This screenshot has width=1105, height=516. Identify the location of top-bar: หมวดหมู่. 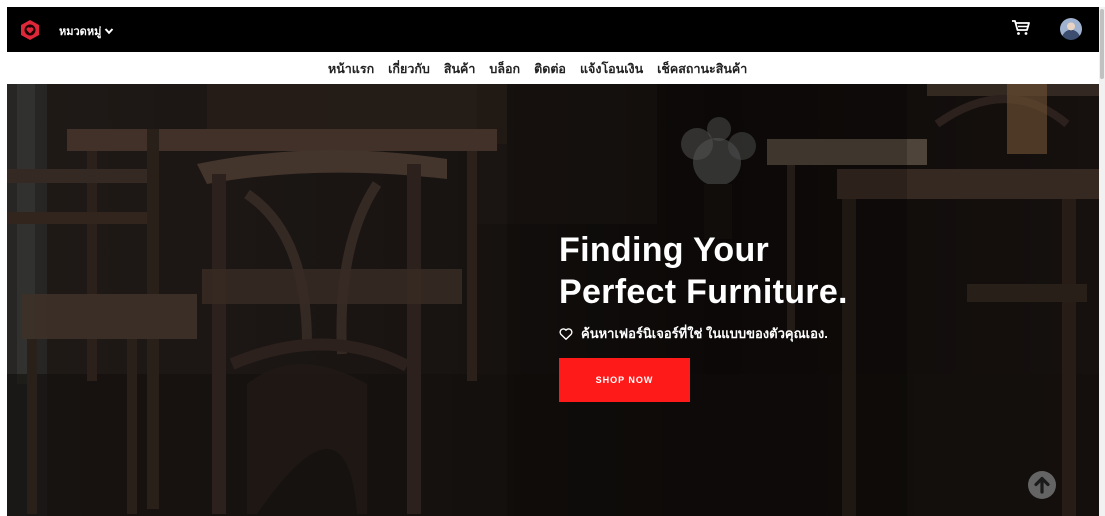
(553, 29).